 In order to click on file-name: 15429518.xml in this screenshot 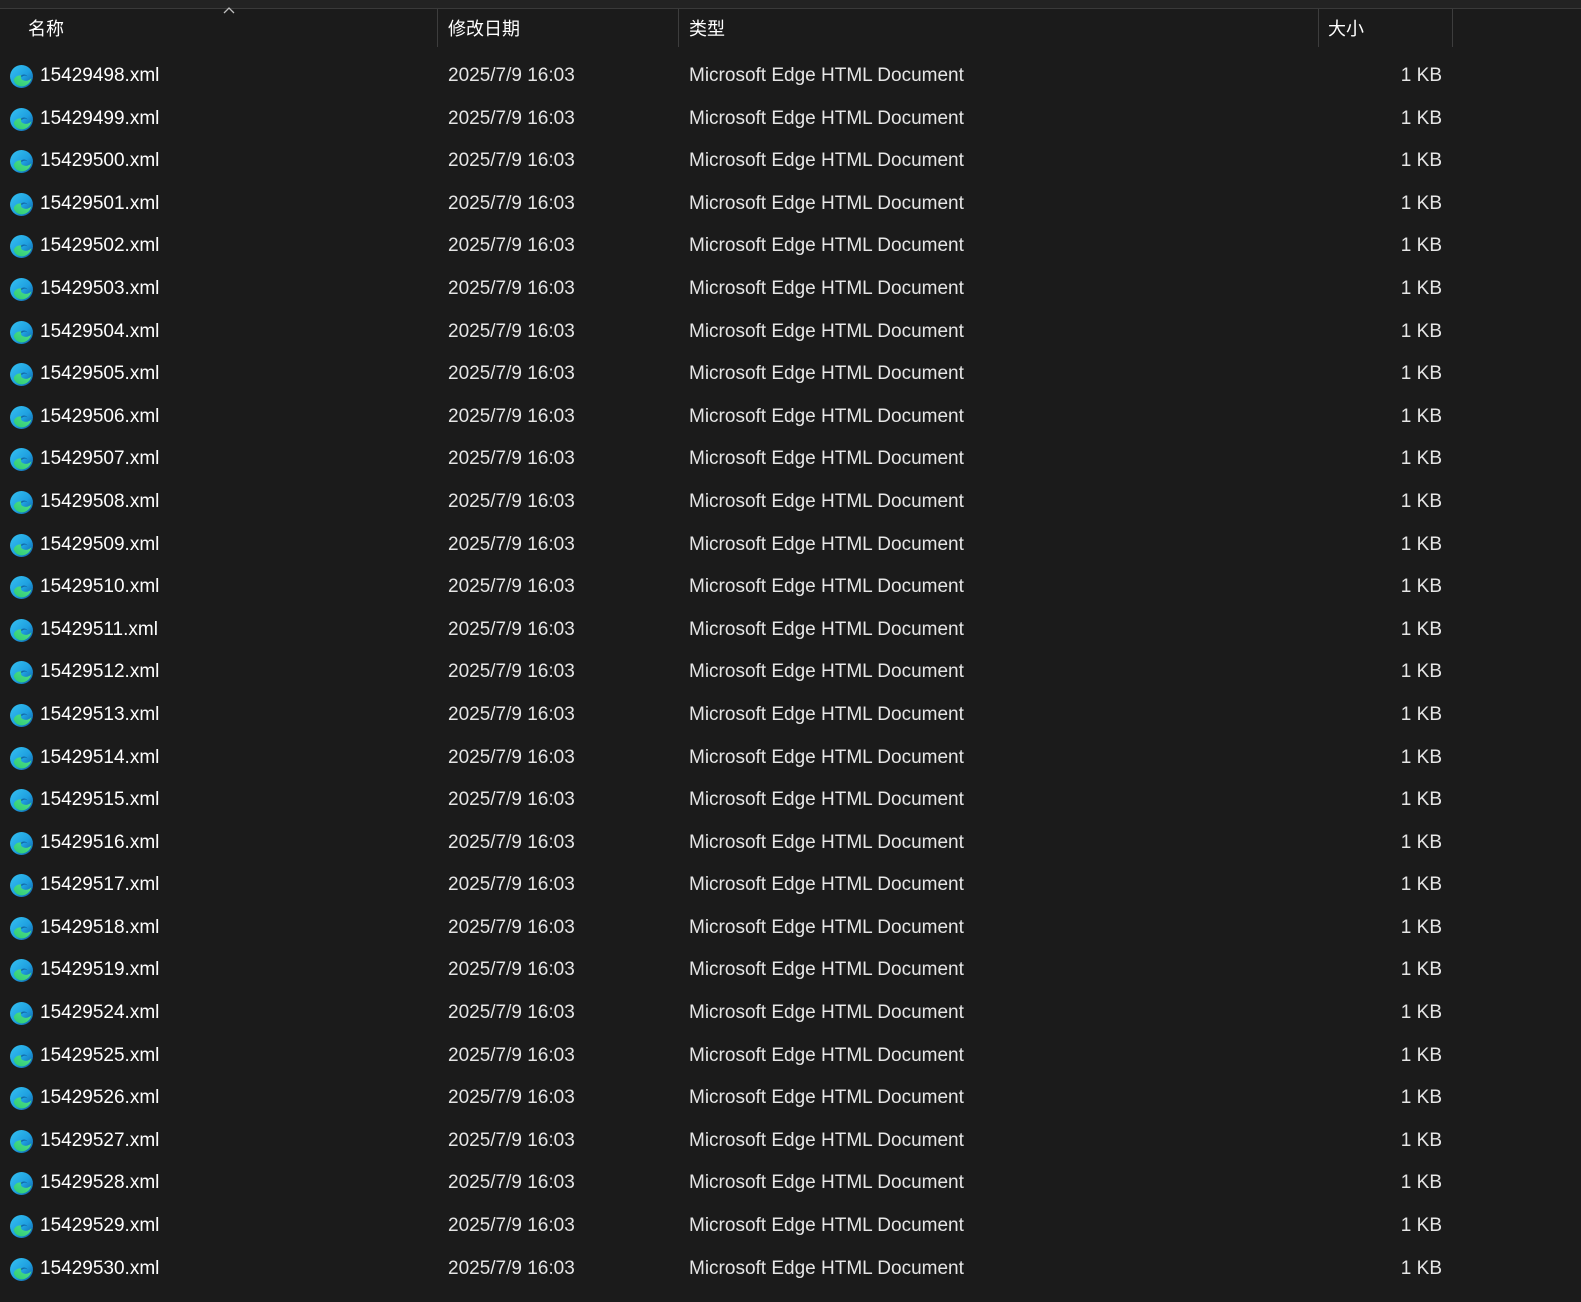, I will do `click(100, 927)`.